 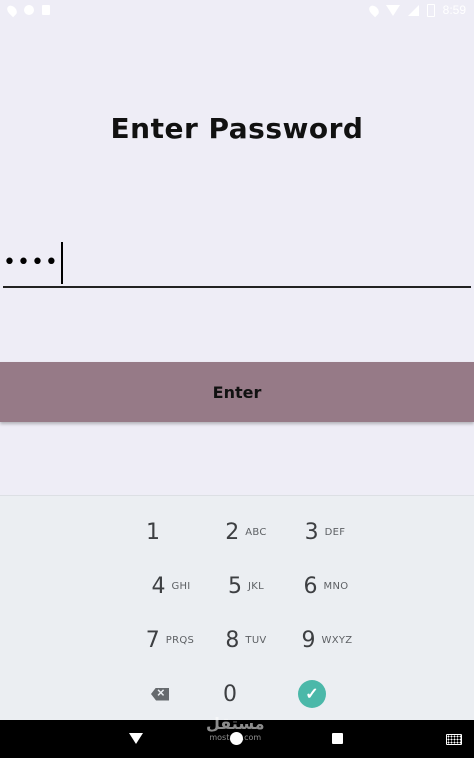 I want to click on key-3: 3 DEF, so click(x=325, y=532).